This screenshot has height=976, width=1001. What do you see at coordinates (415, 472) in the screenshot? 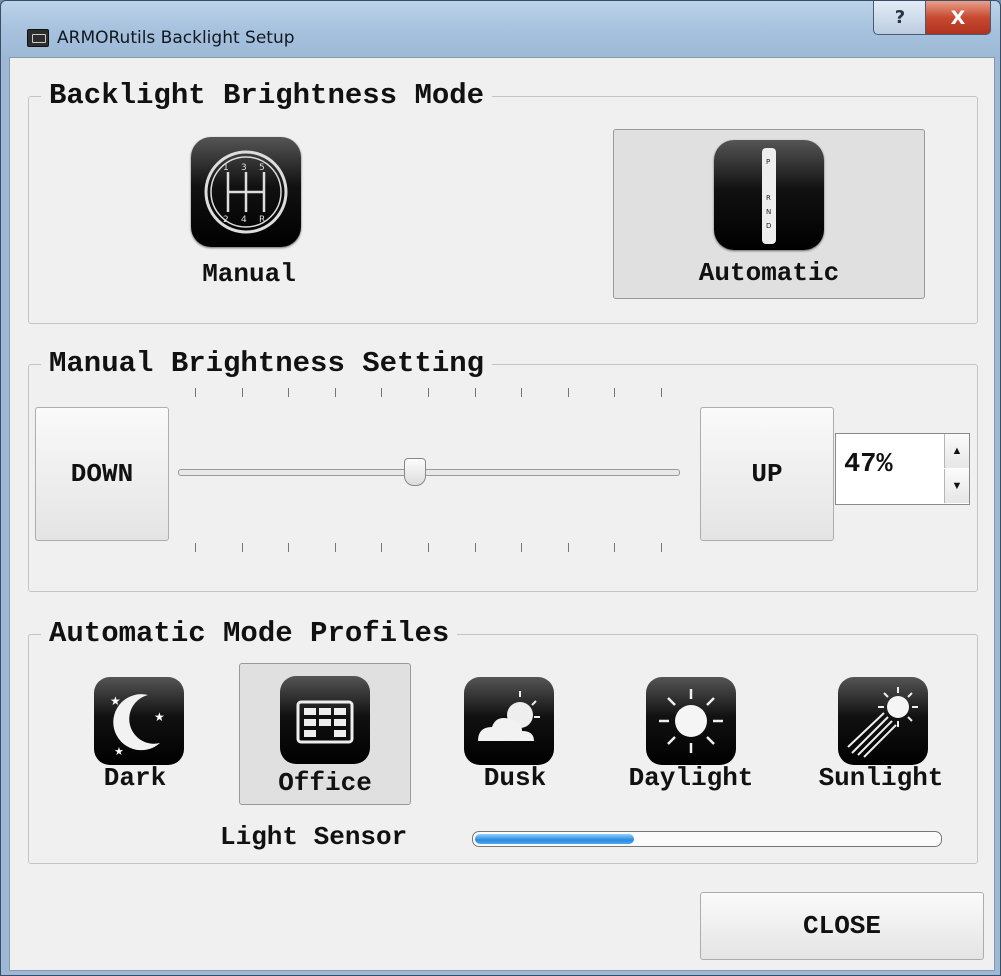
I see `brightness-slider-thumb` at bounding box center [415, 472].